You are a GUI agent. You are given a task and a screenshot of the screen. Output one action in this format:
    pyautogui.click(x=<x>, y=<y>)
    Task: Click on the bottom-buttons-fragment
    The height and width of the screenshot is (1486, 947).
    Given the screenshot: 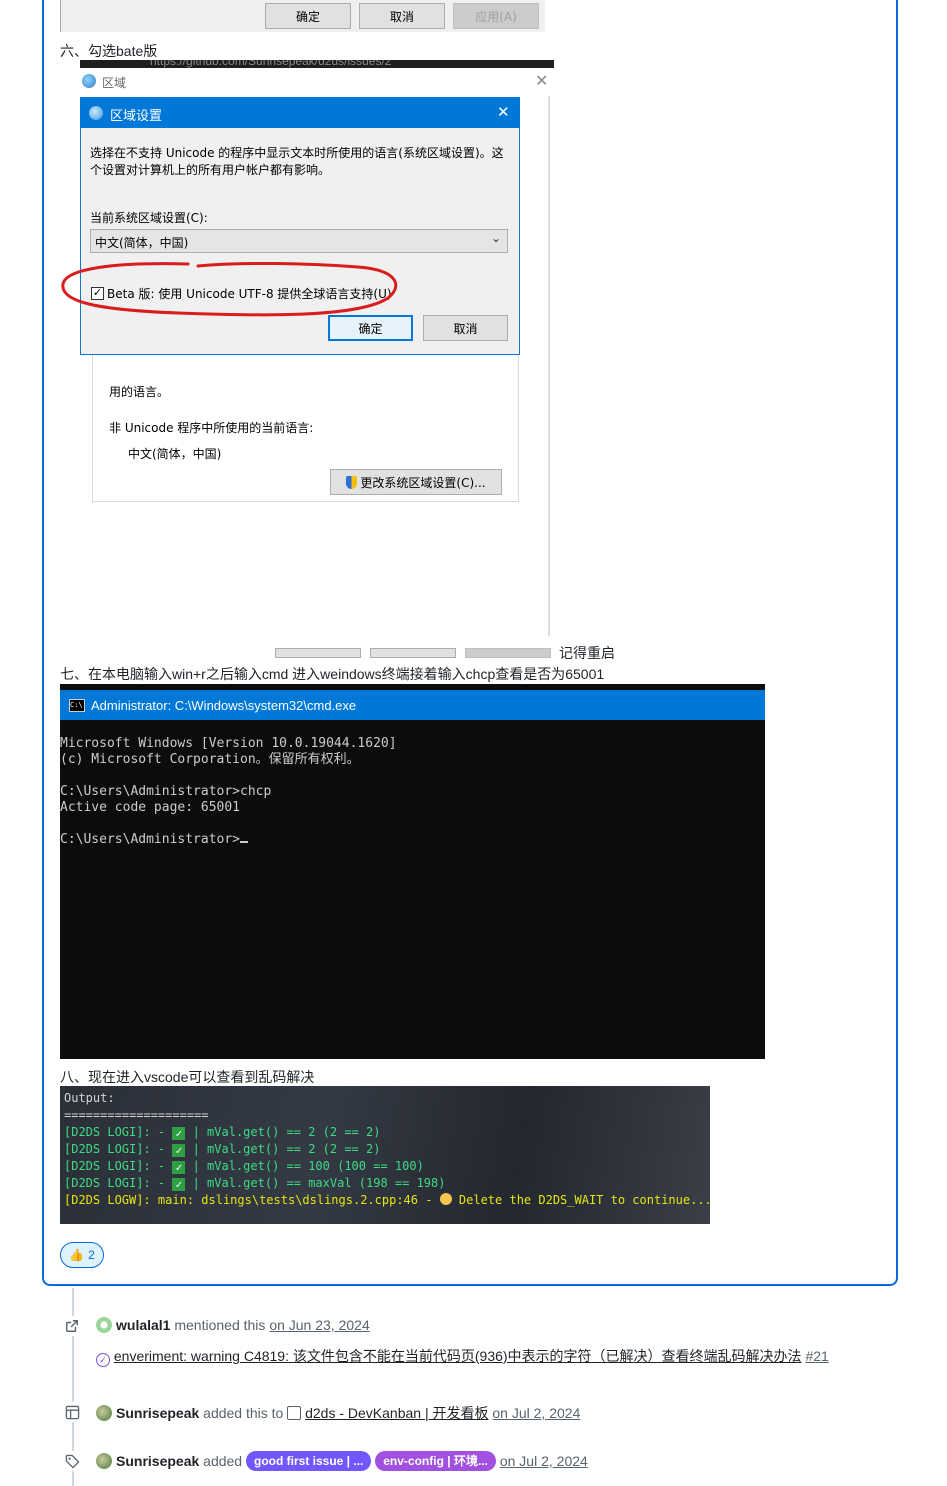 What is the action you would take?
    pyautogui.click(x=413, y=653)
    